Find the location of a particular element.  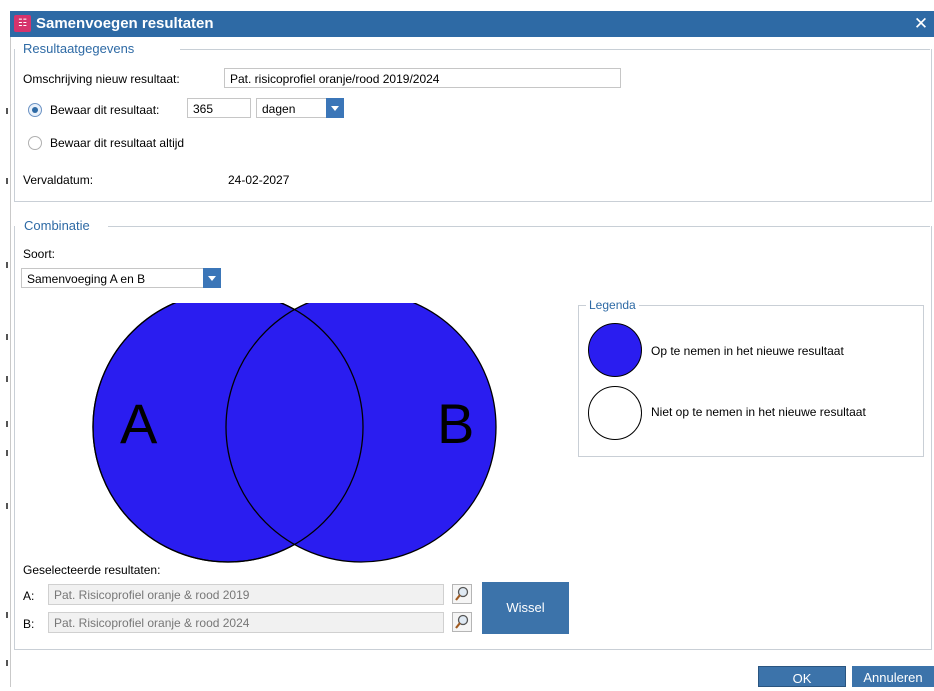

search-a-button is located at coordinates (462, 594).